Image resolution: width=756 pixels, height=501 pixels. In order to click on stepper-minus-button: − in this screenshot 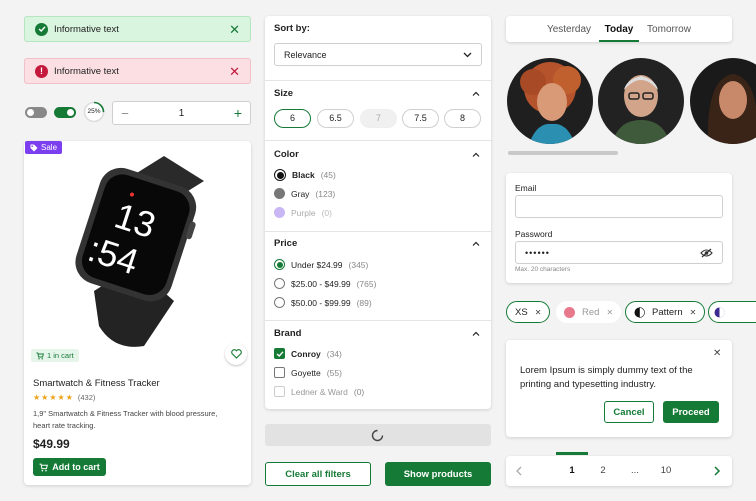, I will do `click(125, 113)`.